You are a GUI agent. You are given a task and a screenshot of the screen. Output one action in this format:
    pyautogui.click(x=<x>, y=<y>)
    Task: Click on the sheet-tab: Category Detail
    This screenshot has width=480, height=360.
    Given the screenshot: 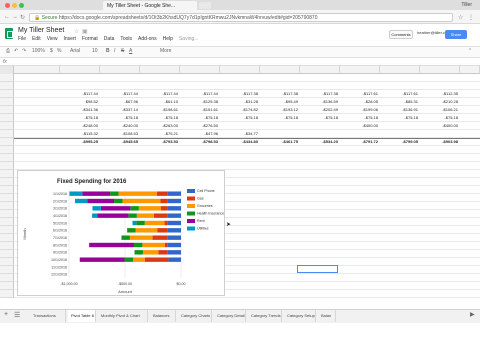 What is the action you would take?
    pyautogui.click(x=230, y=316)
    